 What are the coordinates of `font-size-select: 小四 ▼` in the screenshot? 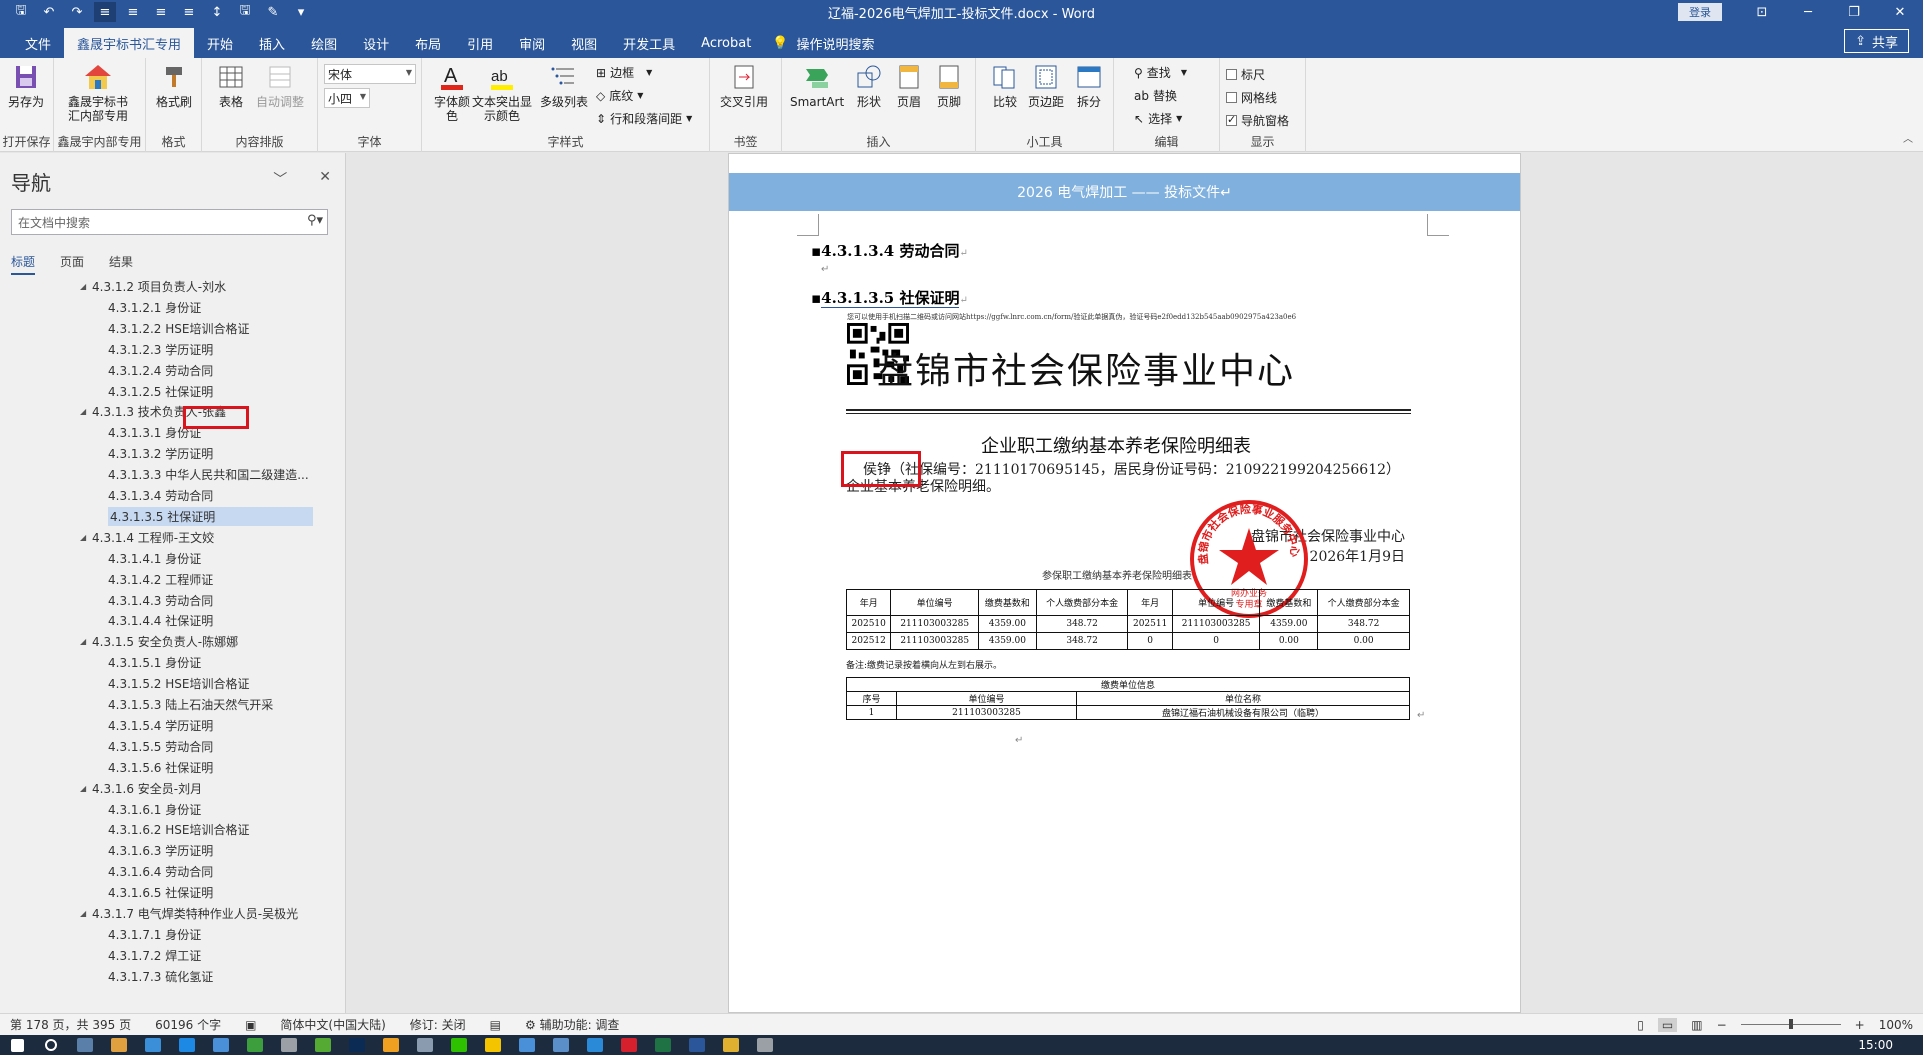 It's located at (347, 98).